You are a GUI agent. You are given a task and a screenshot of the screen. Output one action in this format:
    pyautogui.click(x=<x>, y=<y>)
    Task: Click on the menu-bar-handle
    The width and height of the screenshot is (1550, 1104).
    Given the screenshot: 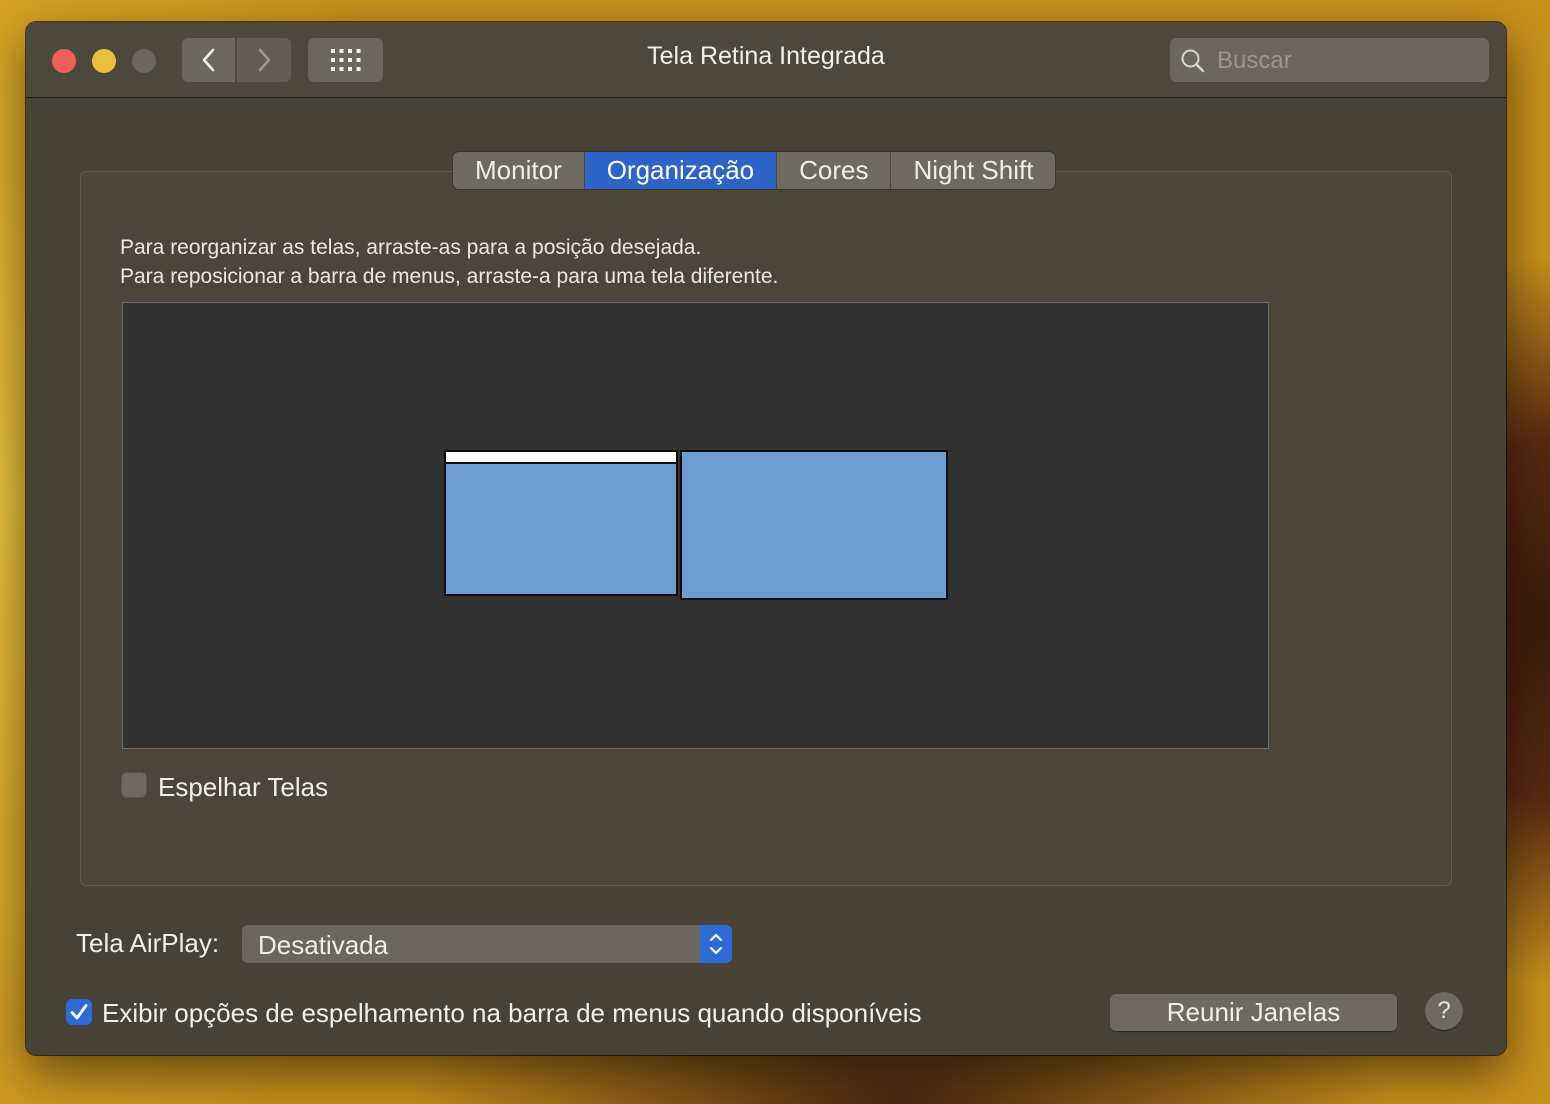 What is the action you would take?
    pyautogui.click(x=561, y=458)
    